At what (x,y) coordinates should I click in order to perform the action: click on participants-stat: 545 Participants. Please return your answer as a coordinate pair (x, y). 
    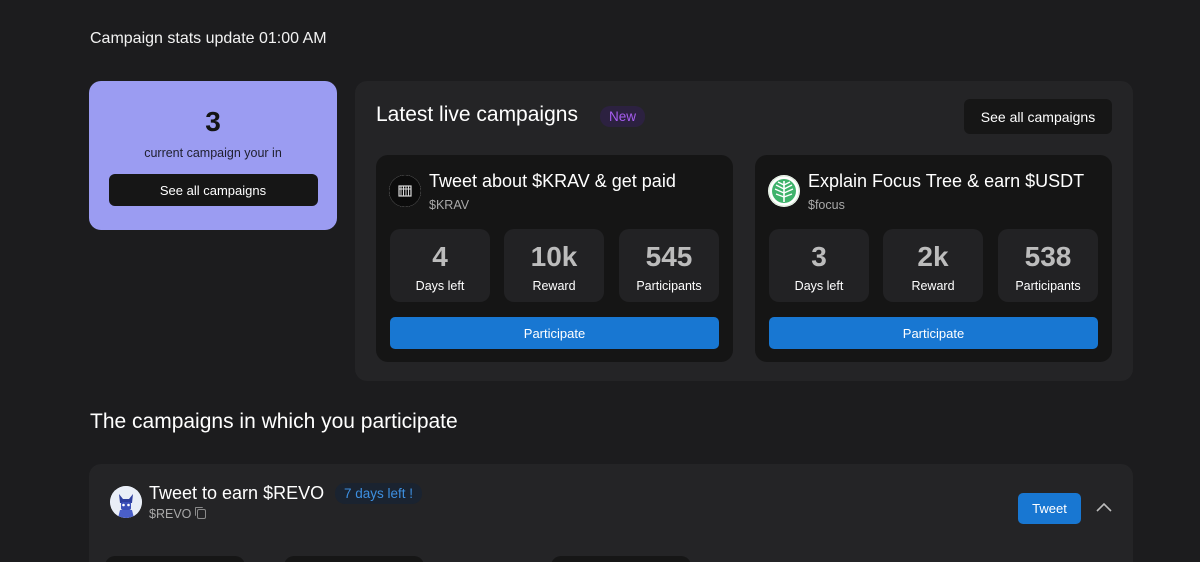
    Looking at the image, I should click on (669, 265).